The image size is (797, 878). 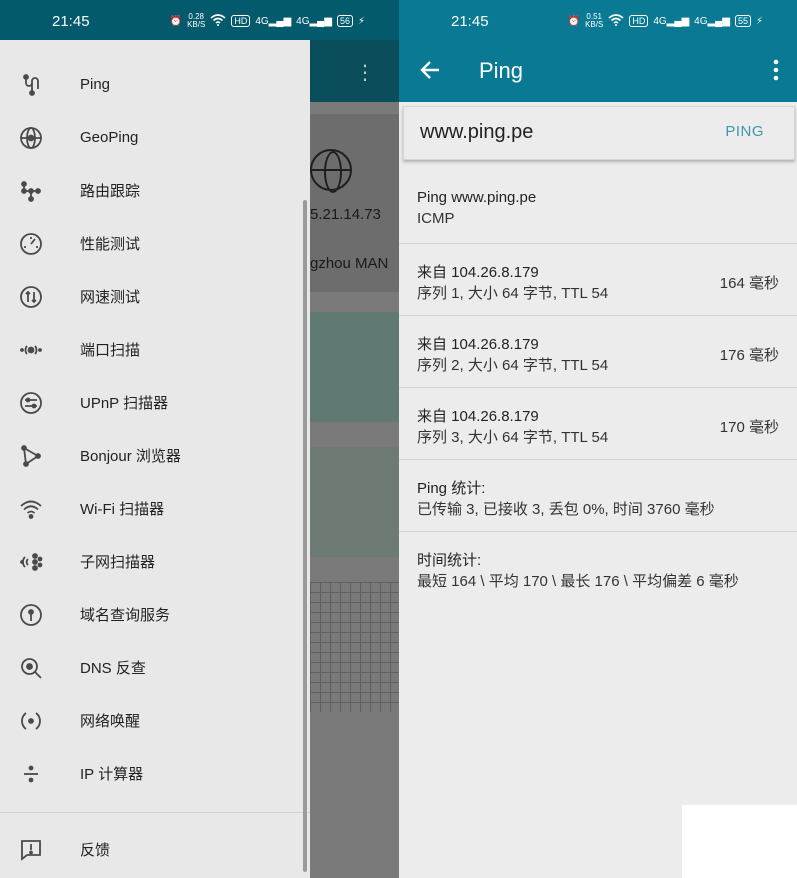 What do you see at coordinates (574, 21) in the screenshot?
I see `alarm-icon: ⏰` at bounding box center [574, 21].